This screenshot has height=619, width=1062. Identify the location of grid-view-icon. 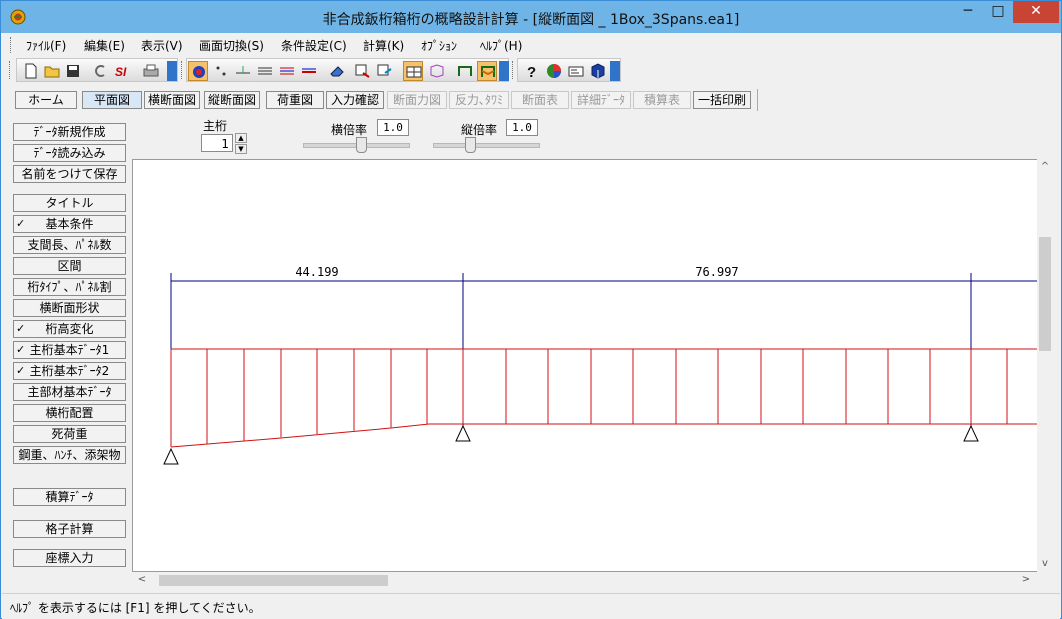
(413, 71).